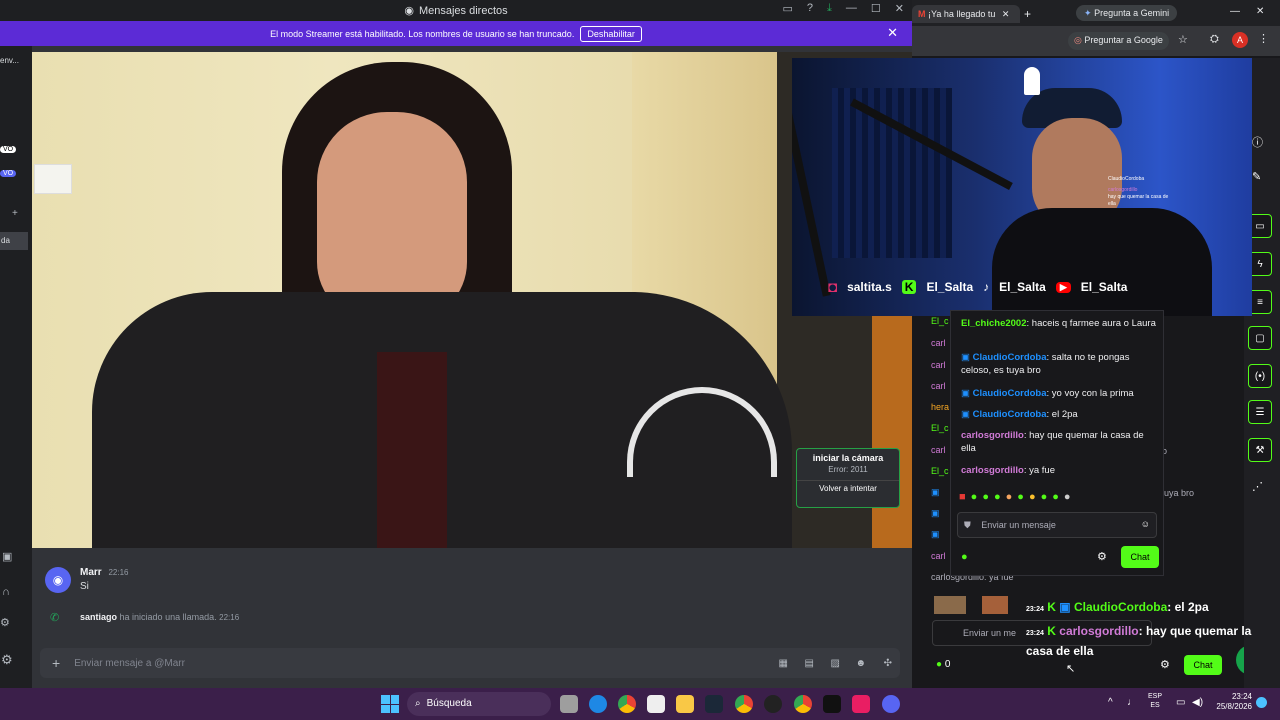 The width and height of the screenshot is (1280, 720). I want to click on settings-partial-icon: ⚙, so click(5, 622).